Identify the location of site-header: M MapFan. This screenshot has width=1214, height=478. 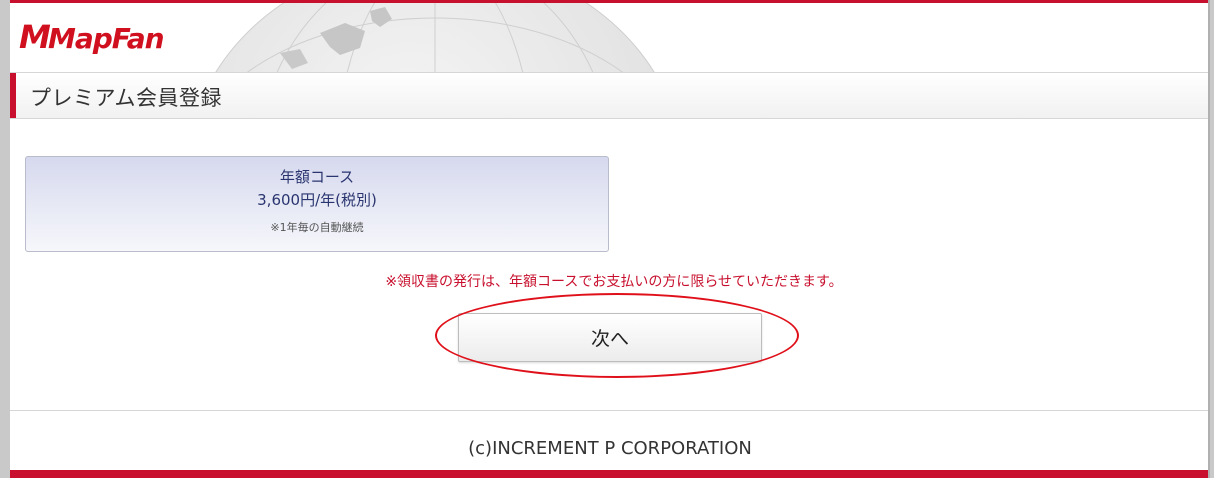
(610, 38).